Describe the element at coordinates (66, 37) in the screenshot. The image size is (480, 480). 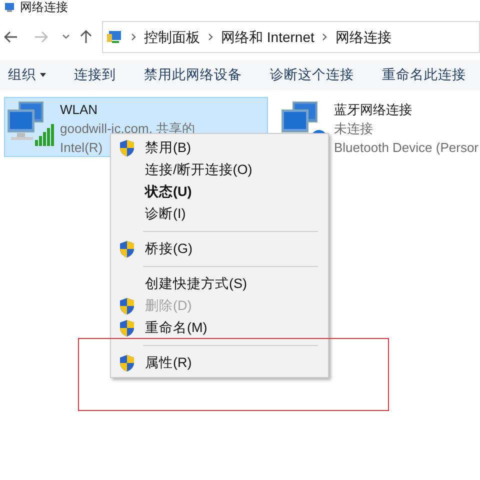
I see `chevron-down-icon` at that location.